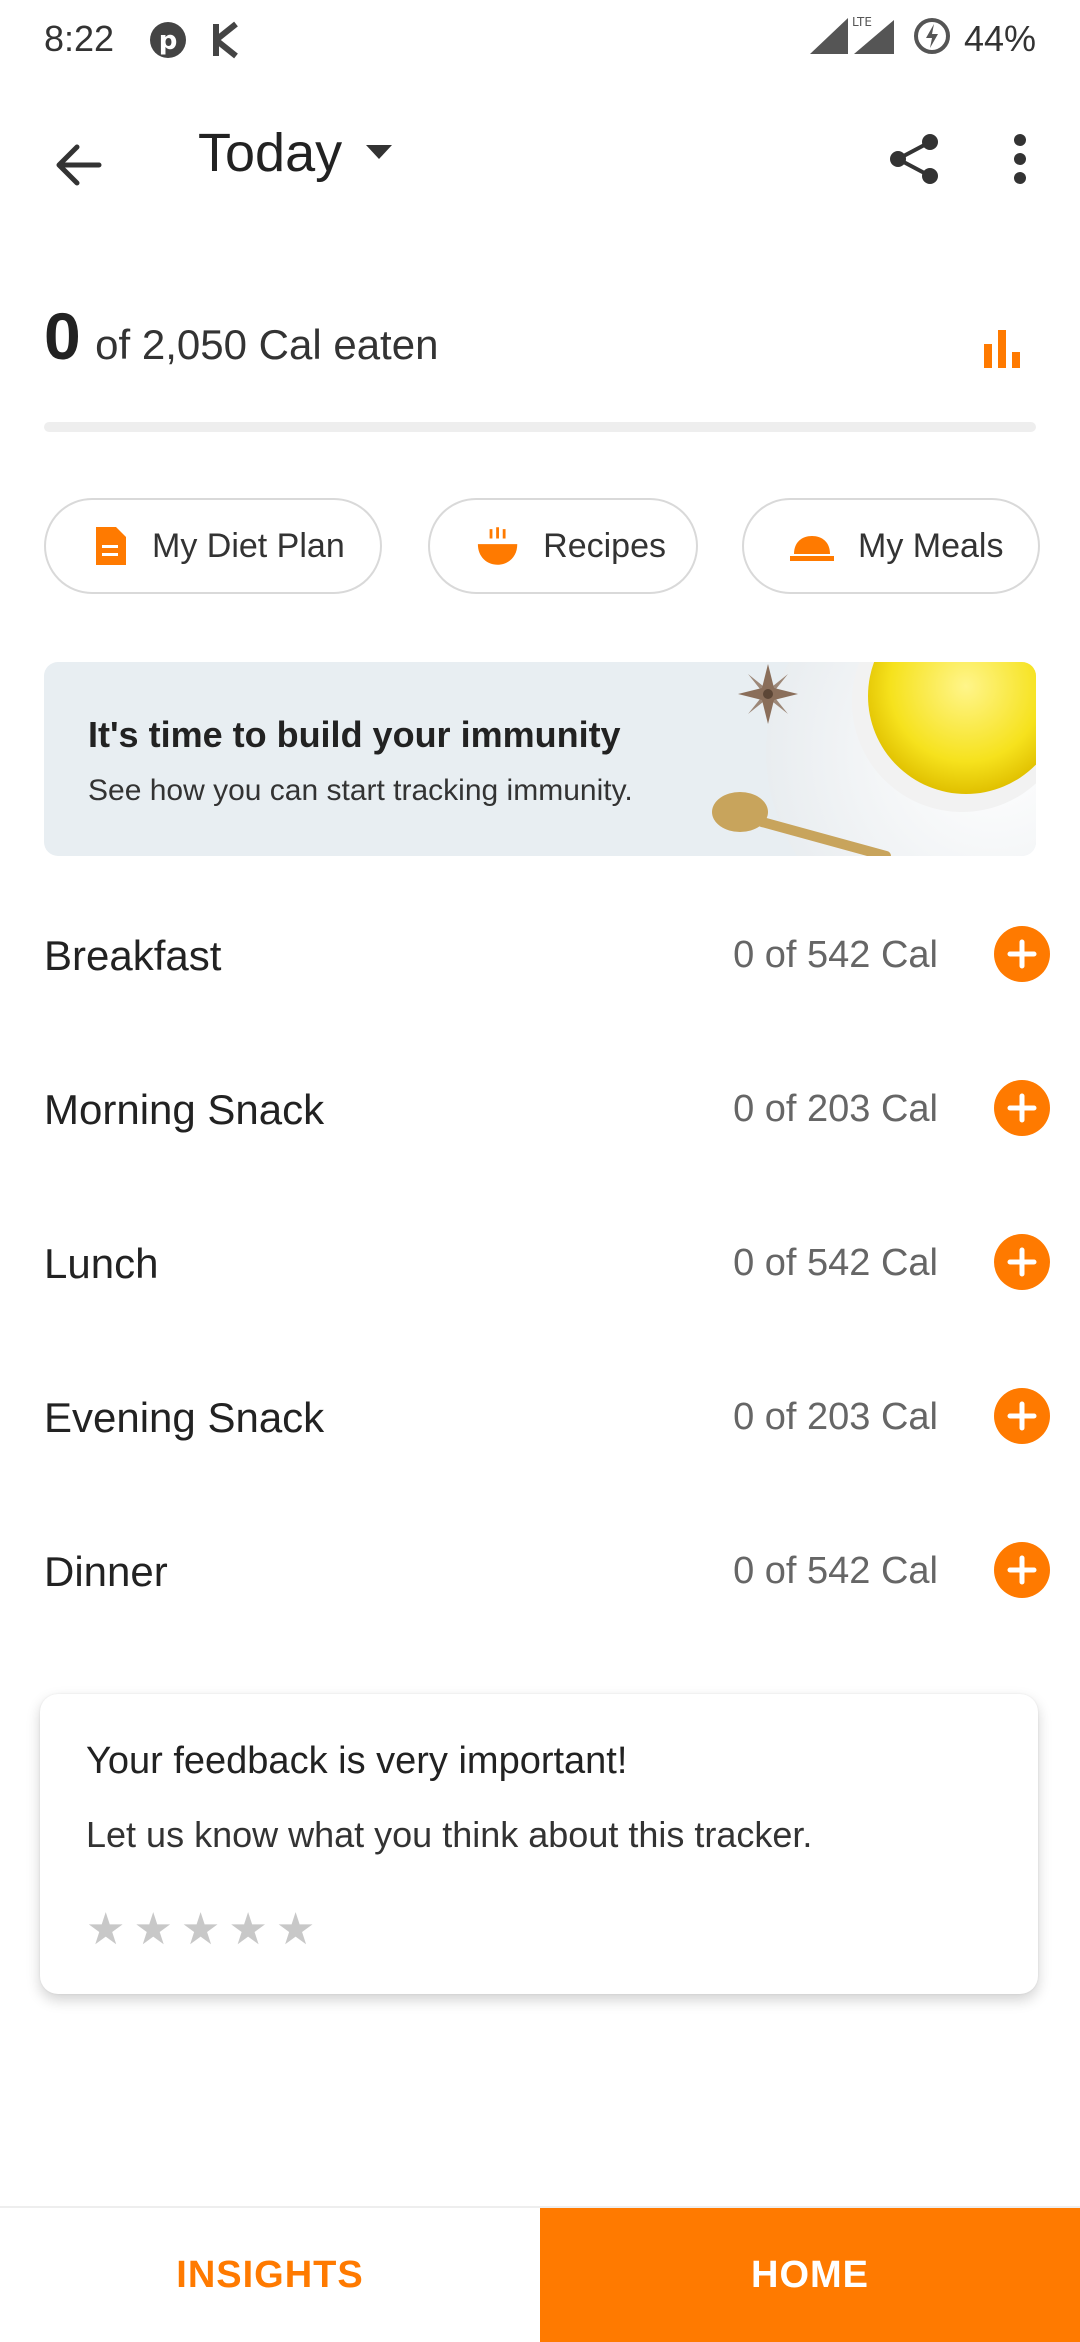  I want to click on add-breakfast-button, so click(1022, 954).